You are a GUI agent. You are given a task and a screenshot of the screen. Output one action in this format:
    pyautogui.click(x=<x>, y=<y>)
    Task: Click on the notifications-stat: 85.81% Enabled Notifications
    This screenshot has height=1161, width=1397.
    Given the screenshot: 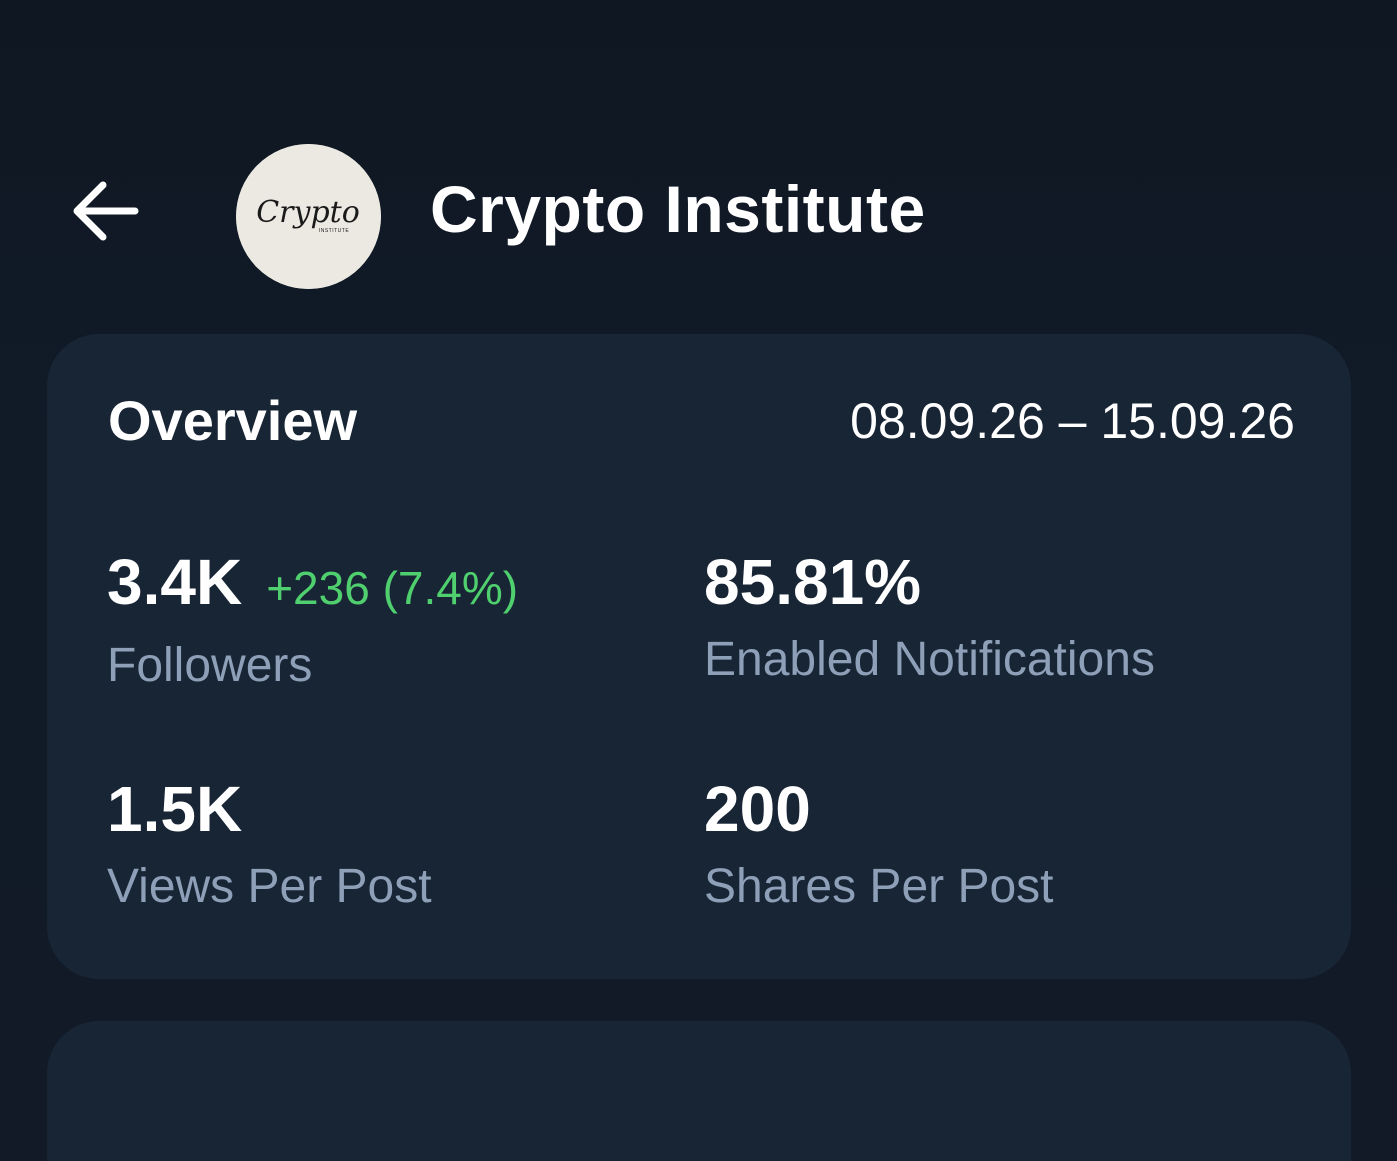 What is the action you would take?
    pyautogui.click(x=984, y=617)
    